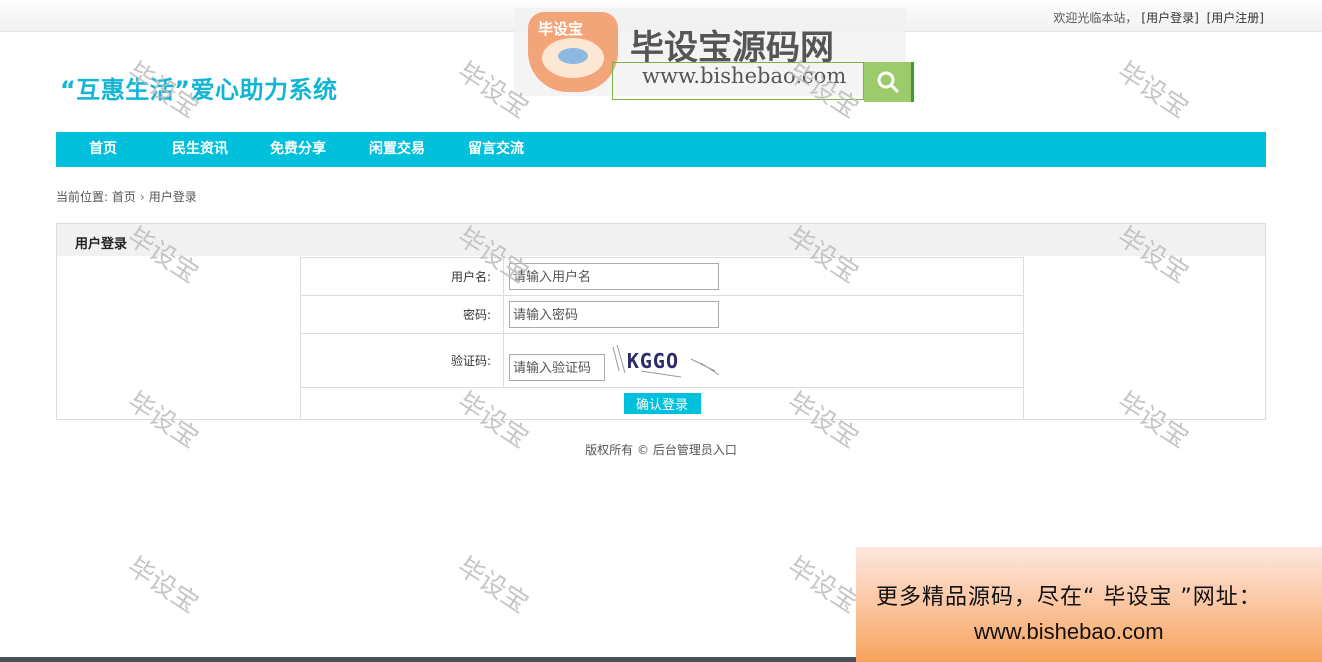 Image resolution: width=1322 pixels, height=662 pixels. What do you see at coordinates (402, 276) in the screenshot?
I see `username-label: 用户名:` at bounding box center [402, 276].